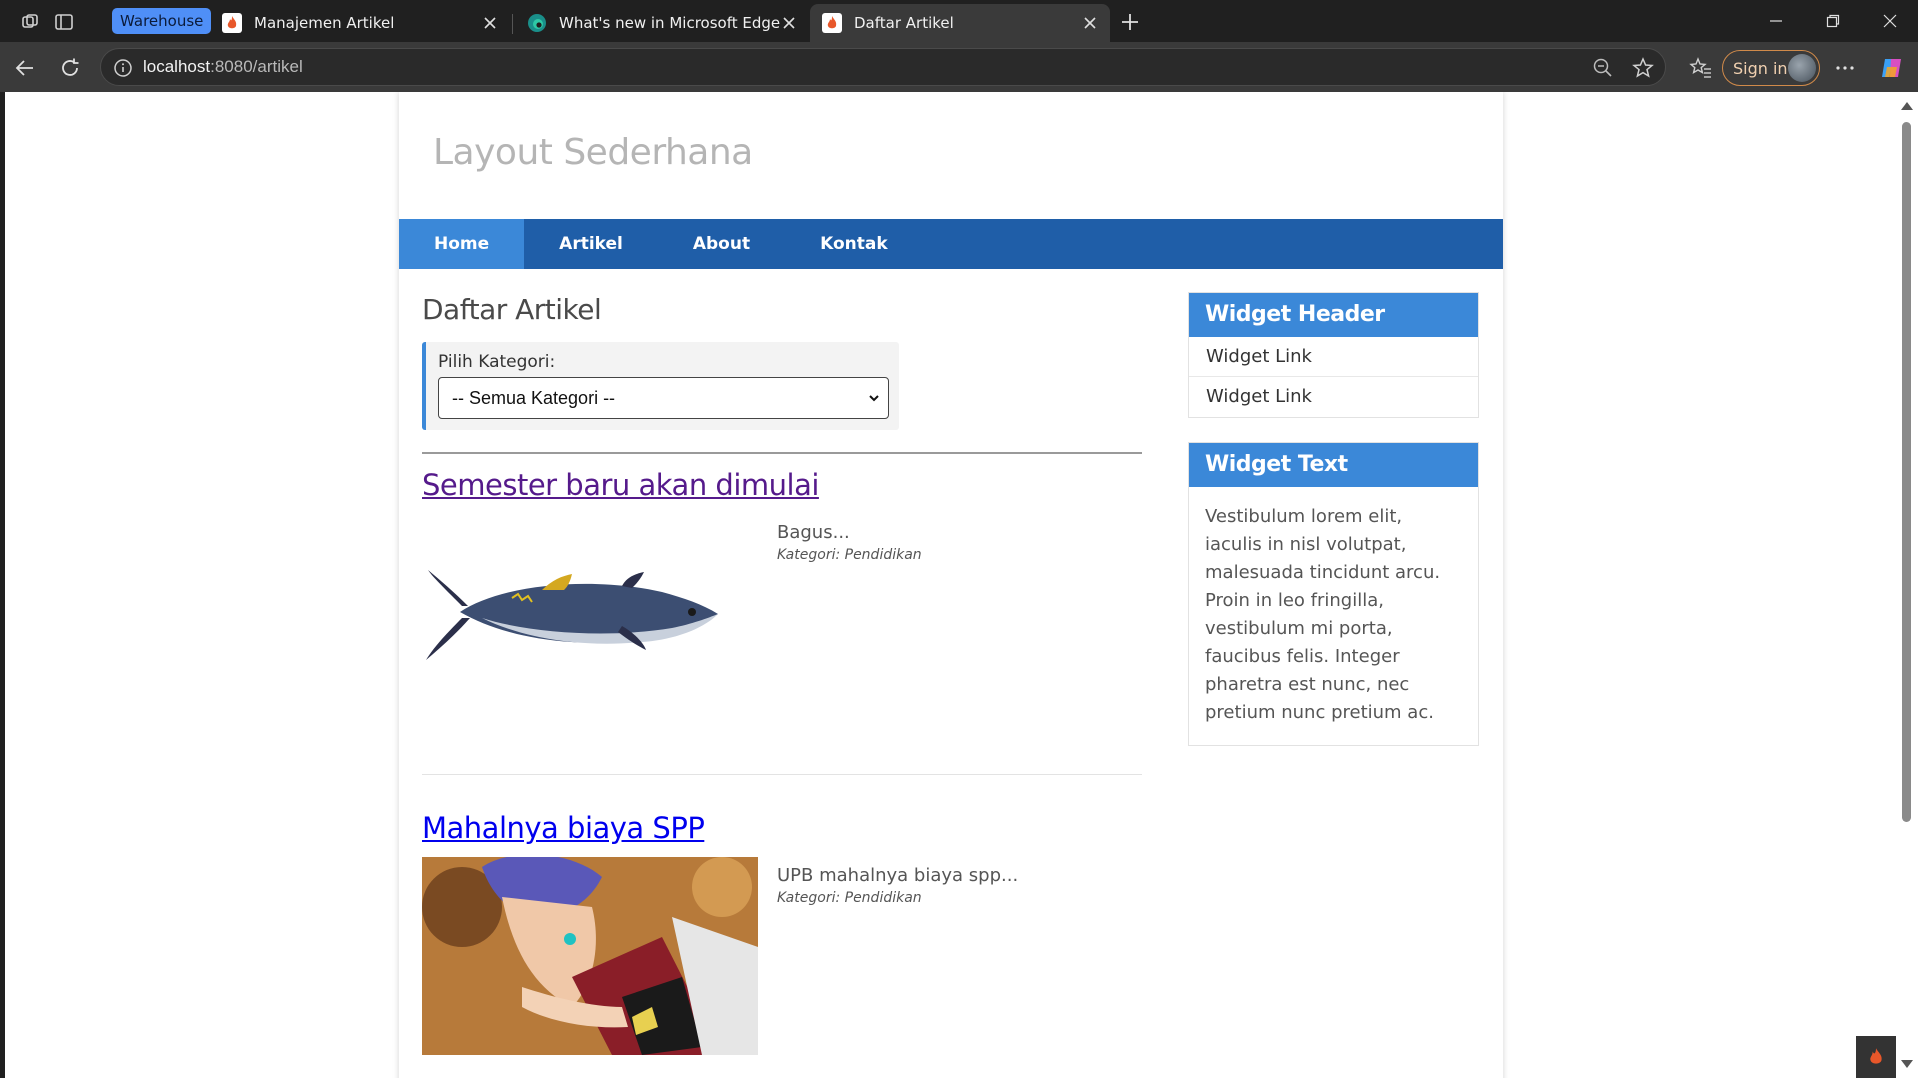 This screenshot has height=1078, width=1918. Describe the element at coordinates (1701, 68) in the screenshot. I see `favorites-icon` at that location.